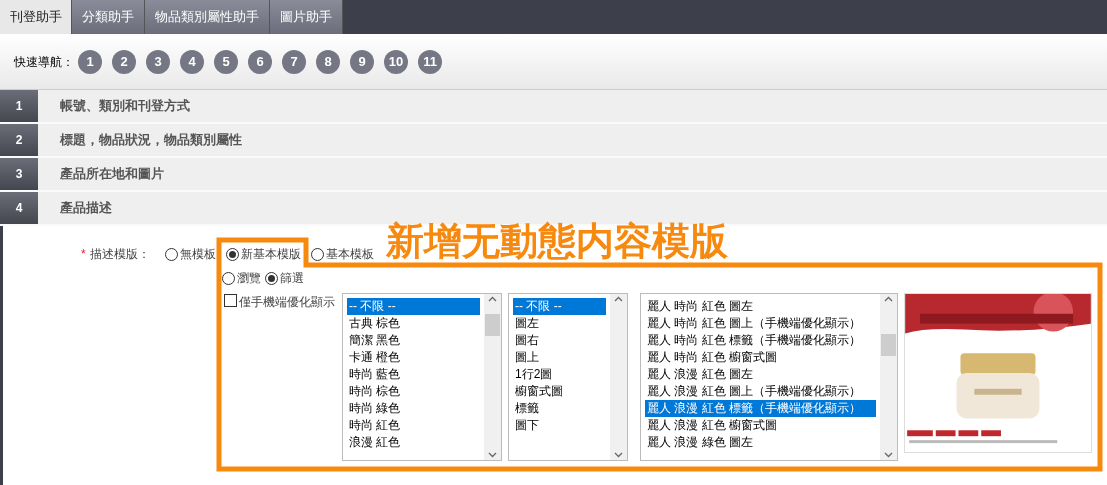 This screenshot has width=1107, height=485. What do you see at coordinates (192, 61) in the screenshot?
I see `nav-step-button: 4` at bounding box center [192, 61].